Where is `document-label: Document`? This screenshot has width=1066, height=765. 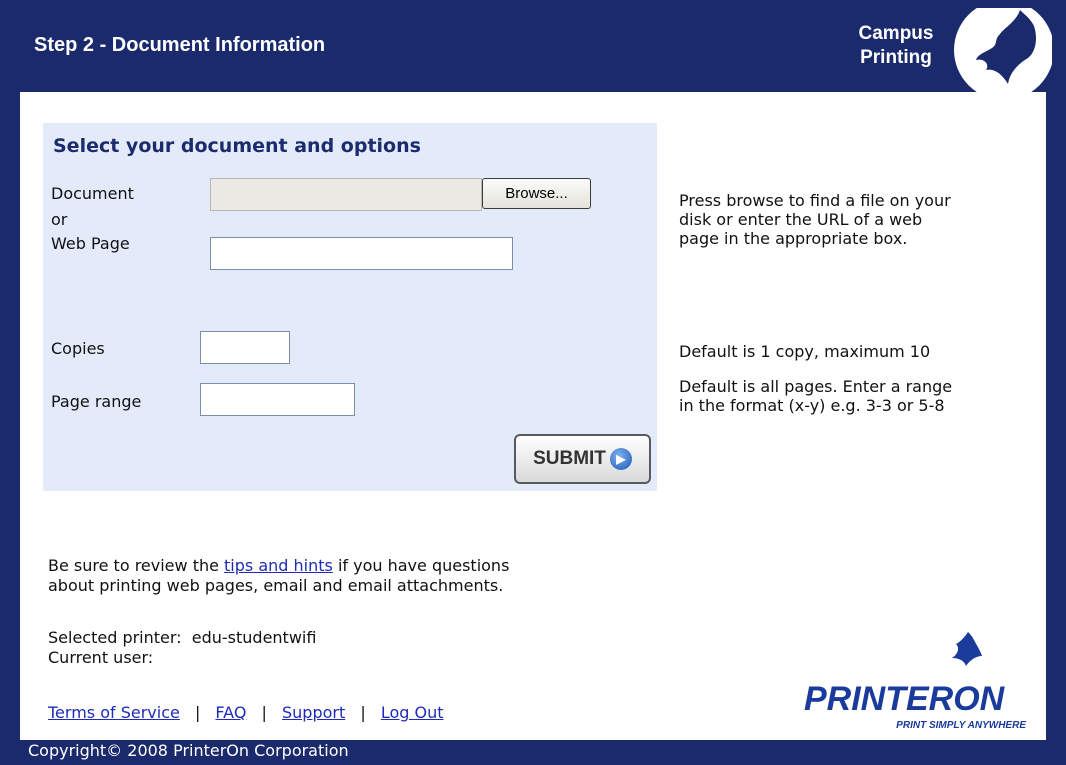
document-label: Document is located at coordinates (92, 193).